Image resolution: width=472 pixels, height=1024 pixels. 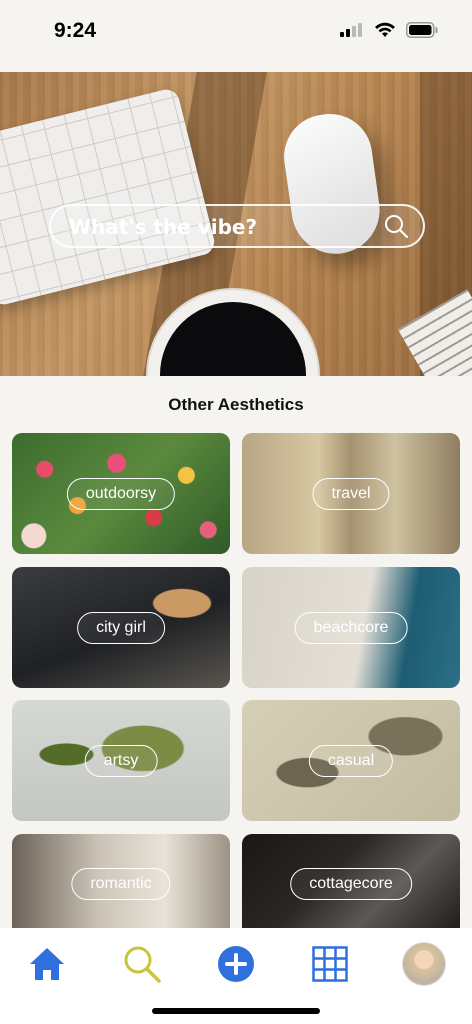 I want to click on tab-home, so click(x=47, y=964).